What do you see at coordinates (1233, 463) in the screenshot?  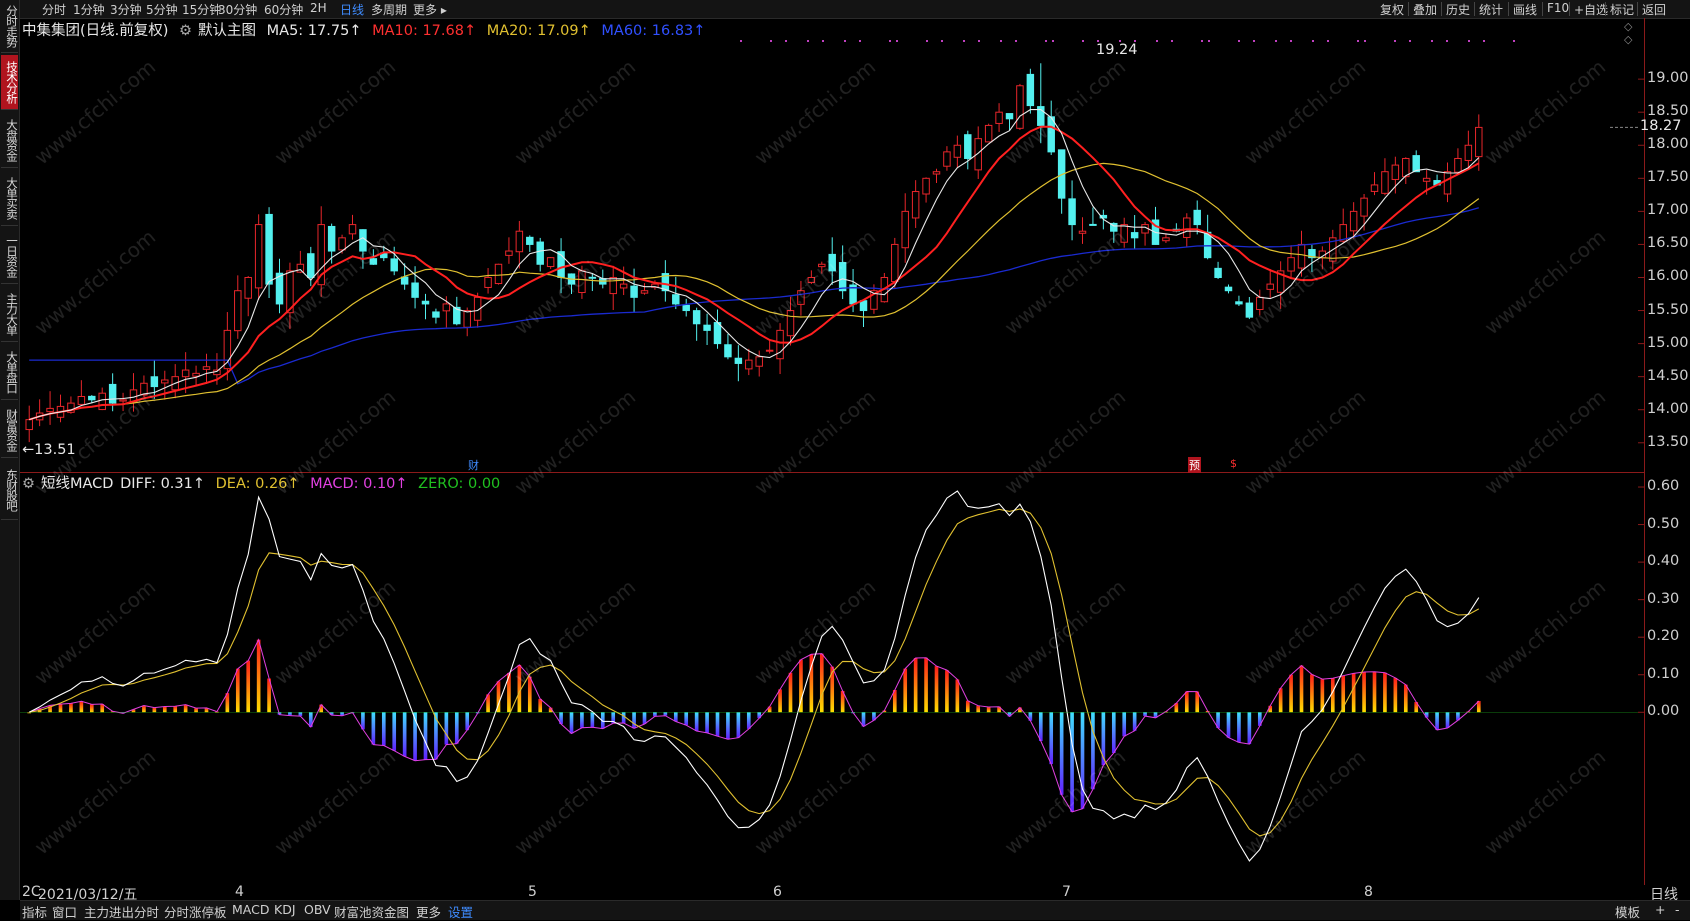 I see `event-badge-s: $` at bounding box center [1233, 463].